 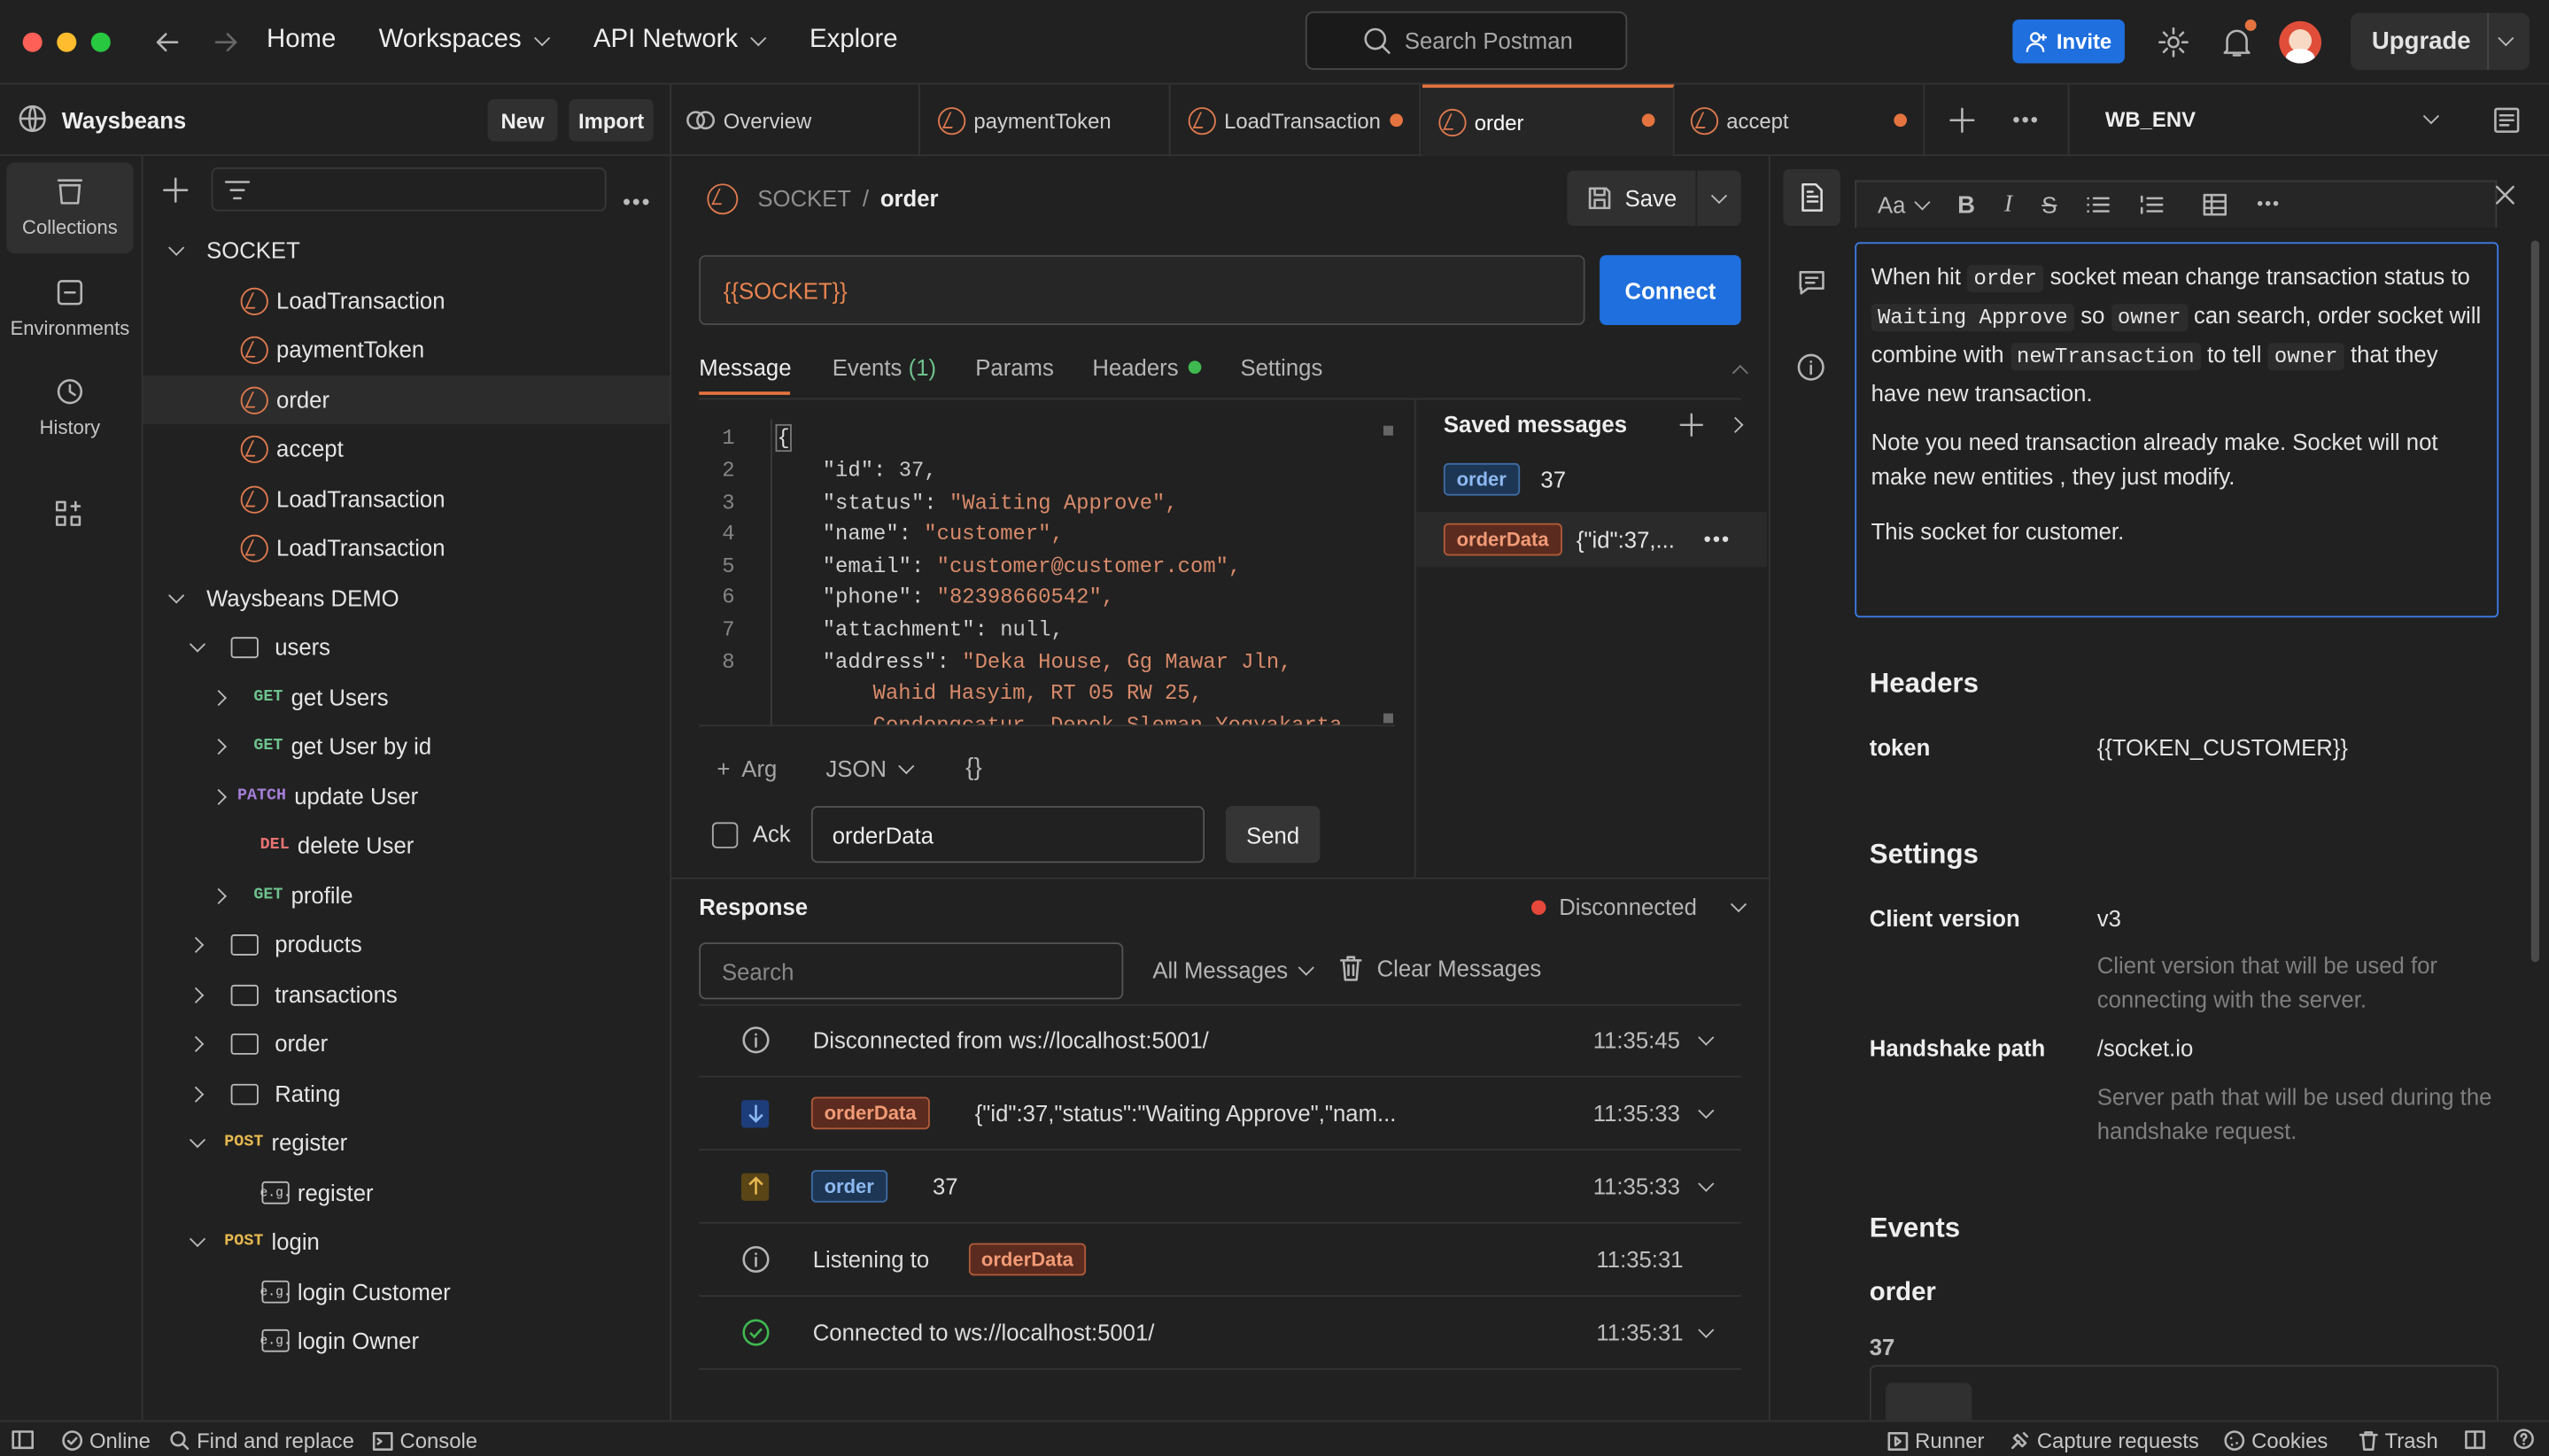 What do you see at coordinates (2049, 205) in the screenshot?
I see `strikethrough-icon: S` at bounding box center [2049, 205].